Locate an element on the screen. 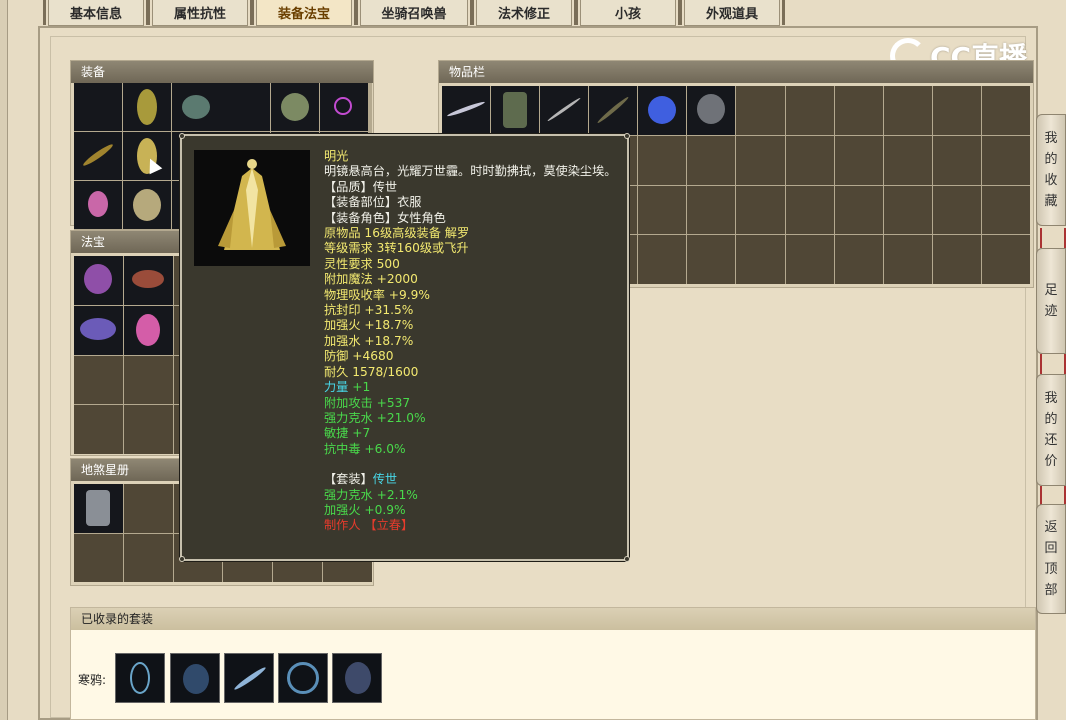 Image resolution: width=1066 pixels, height=720 pixels. side-separator is located at coordinates (1053, 496).